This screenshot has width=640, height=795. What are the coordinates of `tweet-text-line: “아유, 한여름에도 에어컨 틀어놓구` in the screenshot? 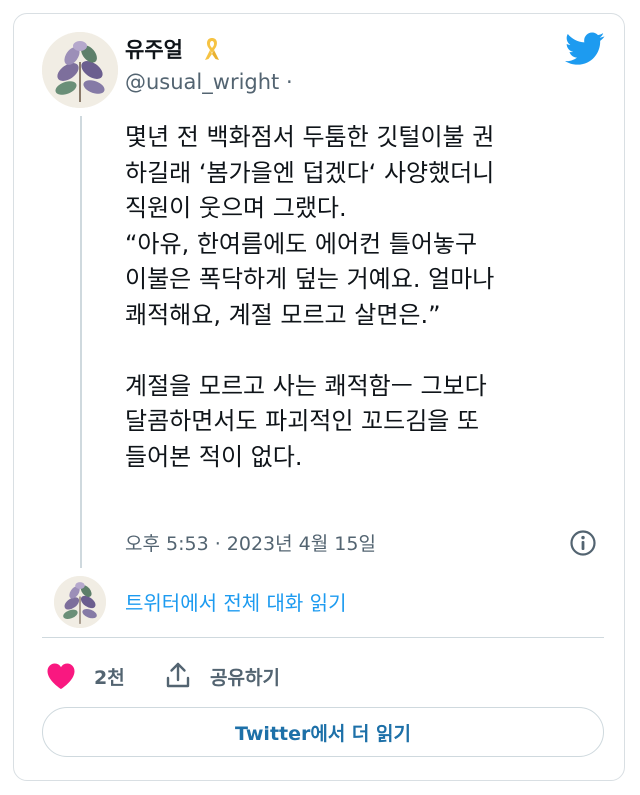 It's located at (301, 243).